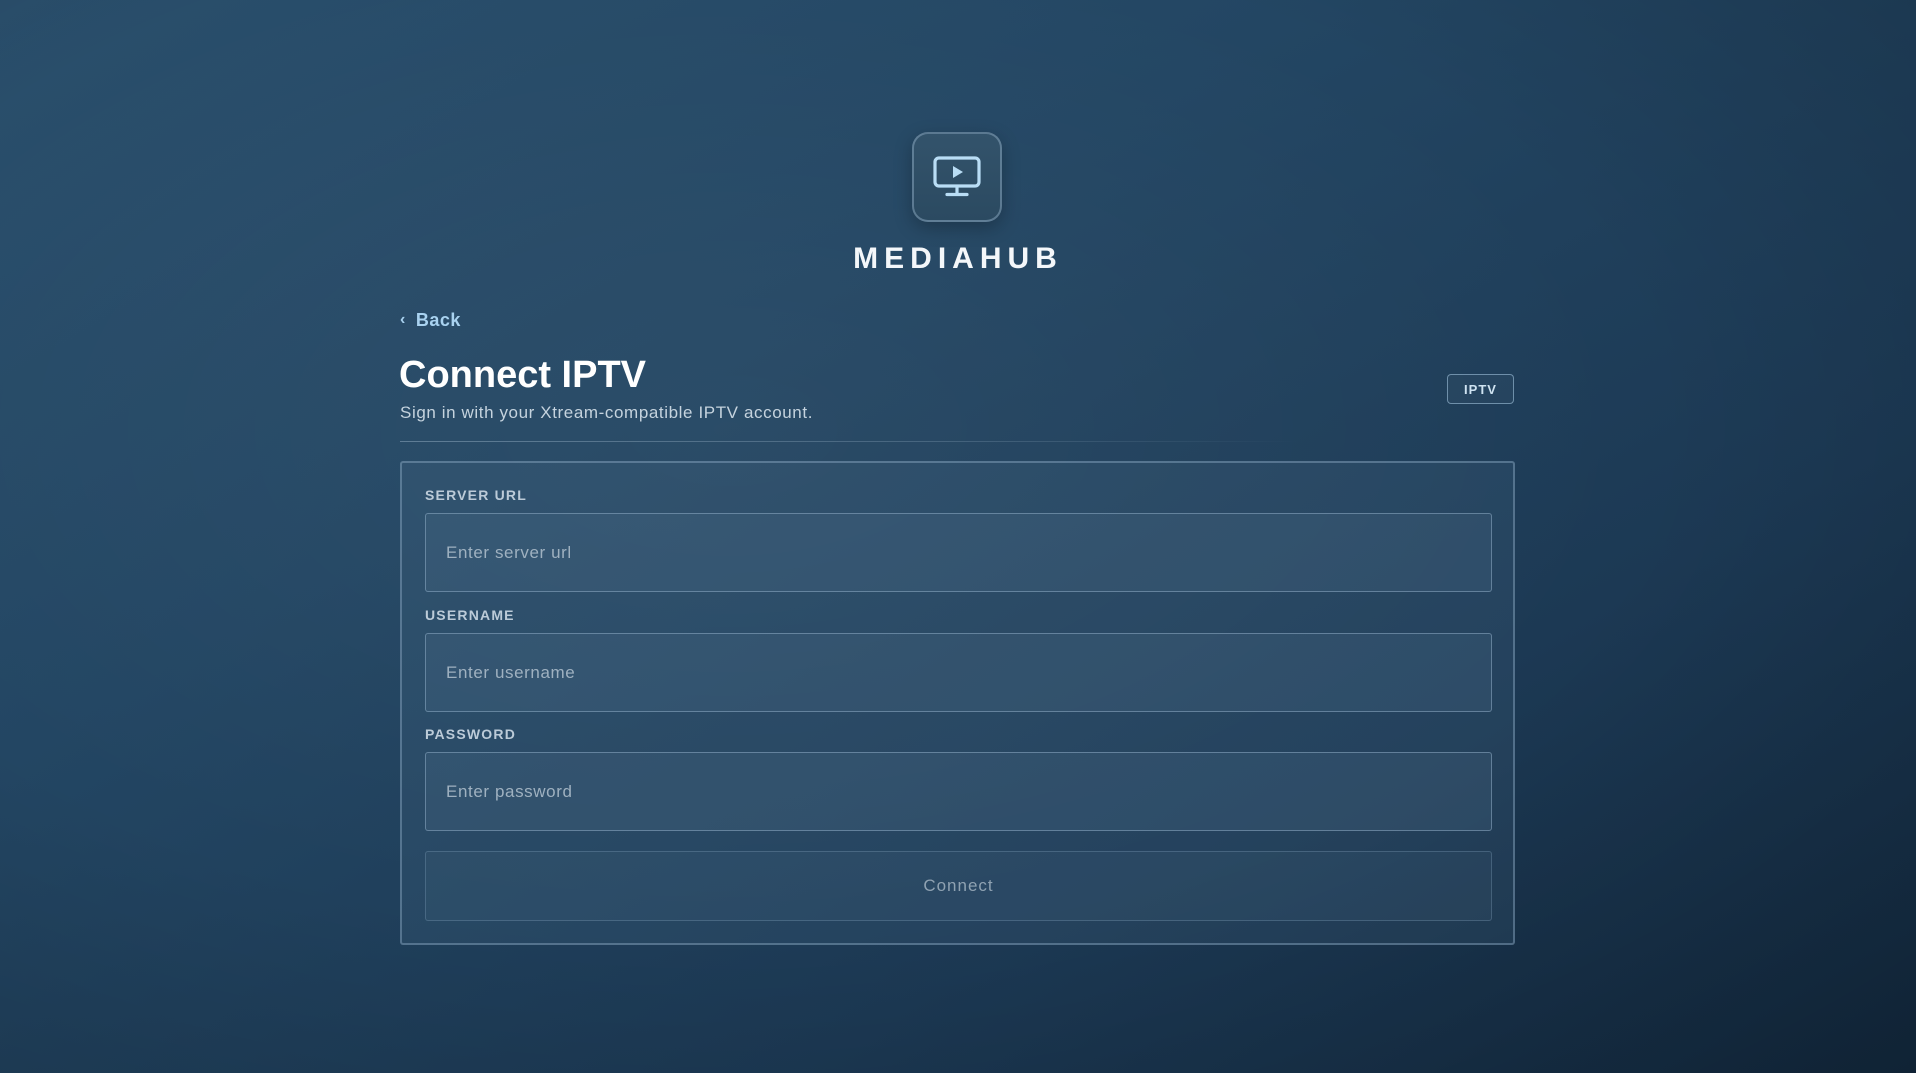 The height and width of the screenshot is (1073, 1916). What do you see at coordinates (471, 734) in the screenshot?
I see `password-label: PASSWORD` at bounding box center [471, 734].